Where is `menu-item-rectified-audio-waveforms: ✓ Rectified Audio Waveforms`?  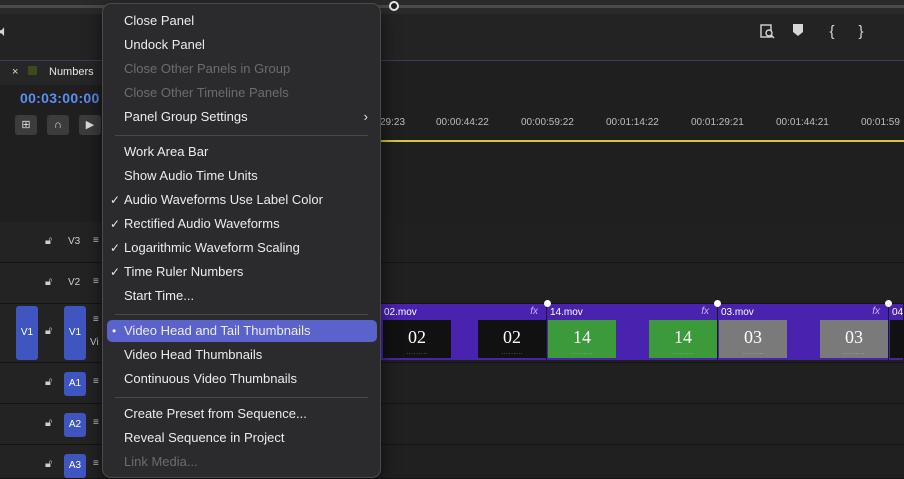
menu-item-rectified-audio-waveforms: ✓ Rectified Audio Waveforms is located at coordinates (241, 224).